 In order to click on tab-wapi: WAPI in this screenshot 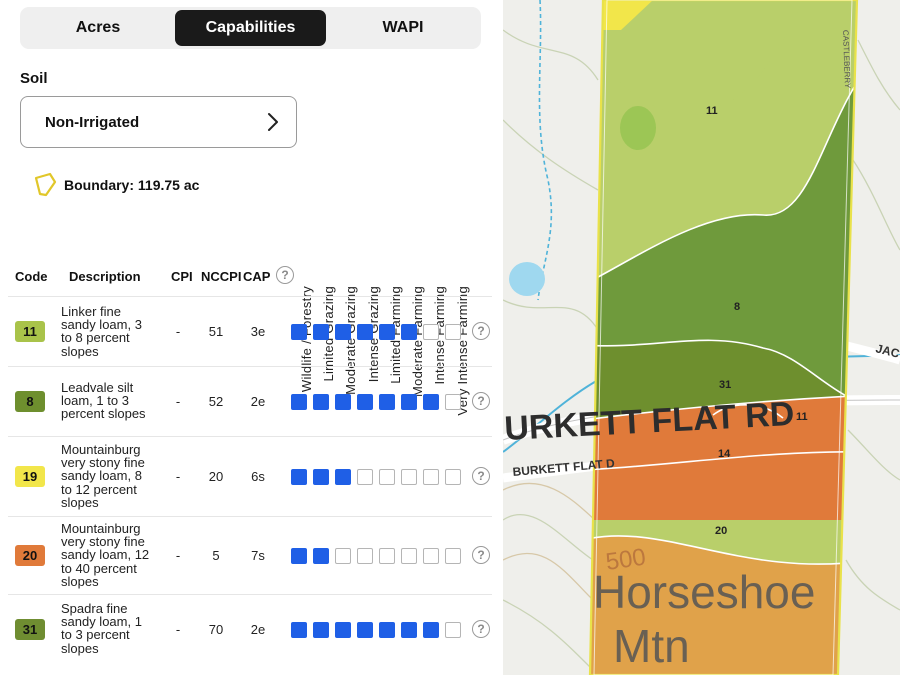, I will do `click(403, 28)`.